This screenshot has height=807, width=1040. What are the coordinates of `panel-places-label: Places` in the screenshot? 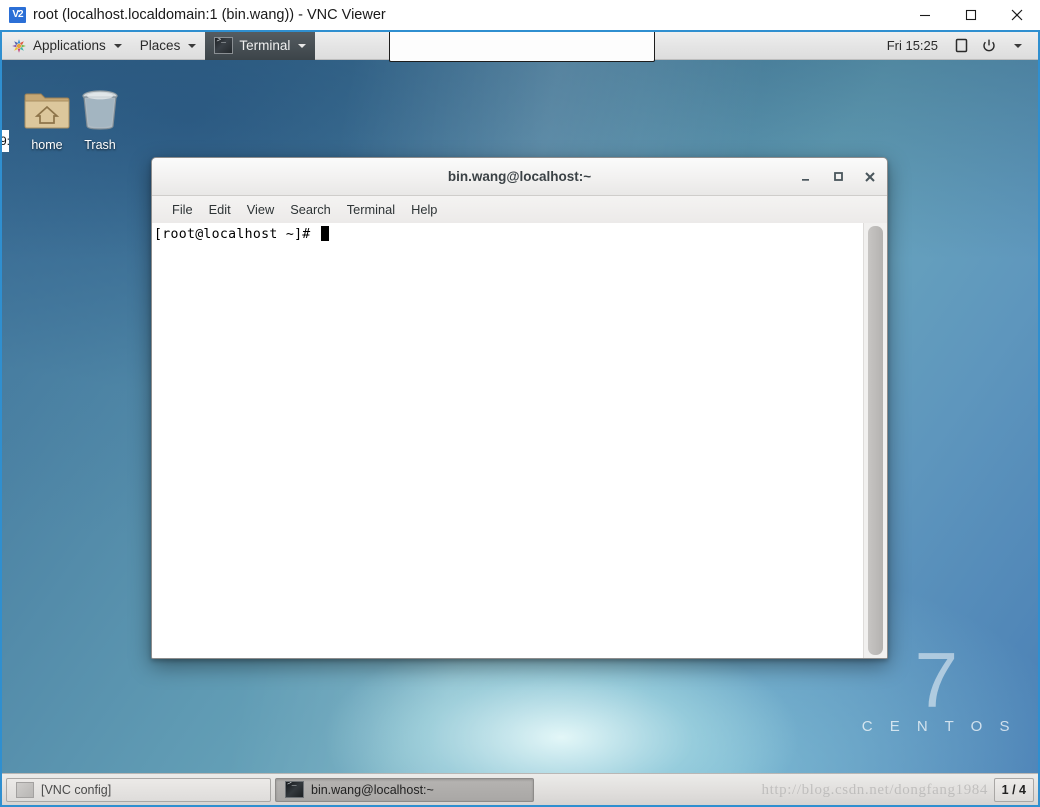 It's located at (160, 45).